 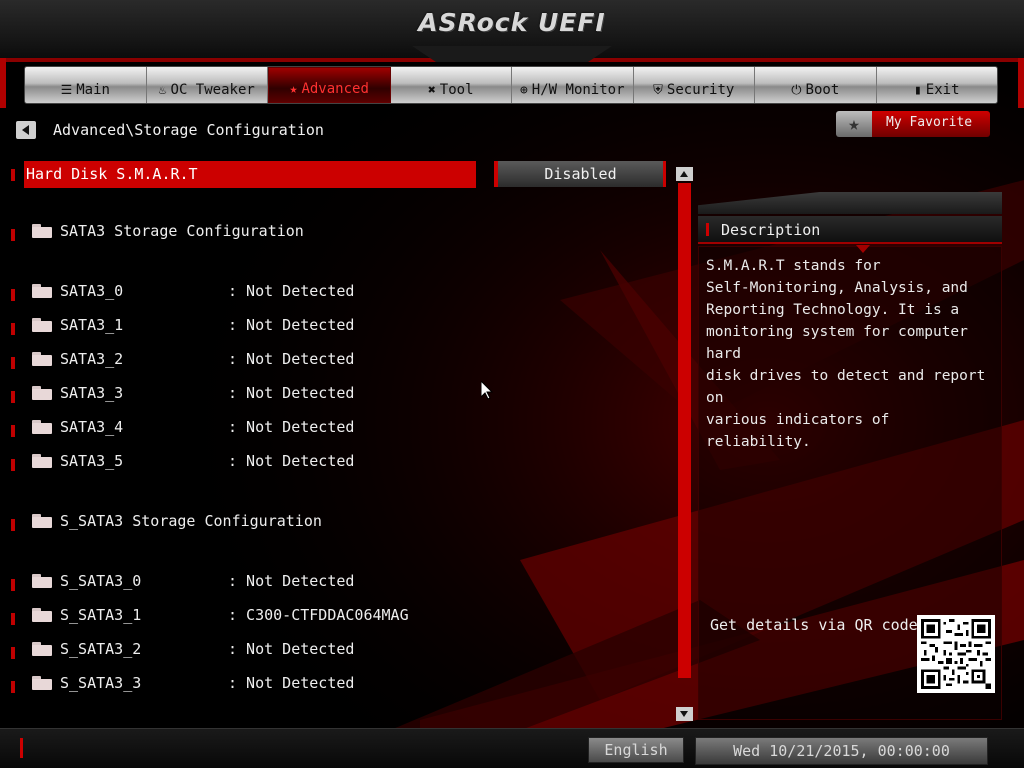 What do you see at coordinates (100, 581) in the screenshot?
I see `list-item: S_SATA3_0` at bounding box center [100, 581].